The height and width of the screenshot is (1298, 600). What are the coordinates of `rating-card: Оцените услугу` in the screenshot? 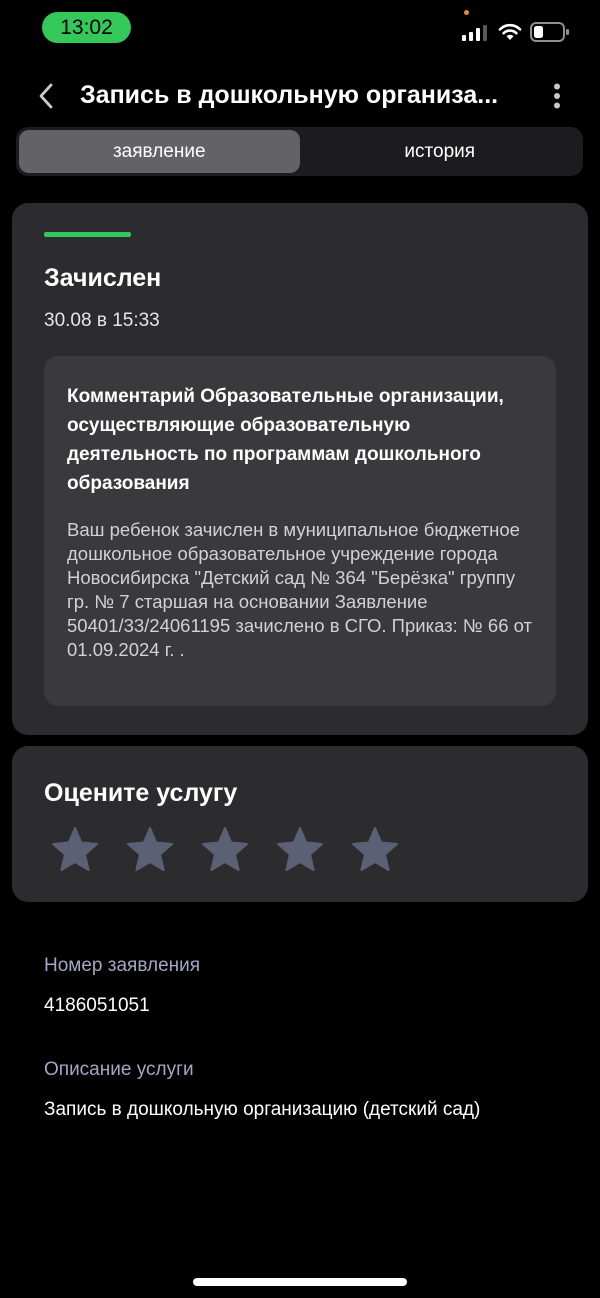 It's located at (300, 824).